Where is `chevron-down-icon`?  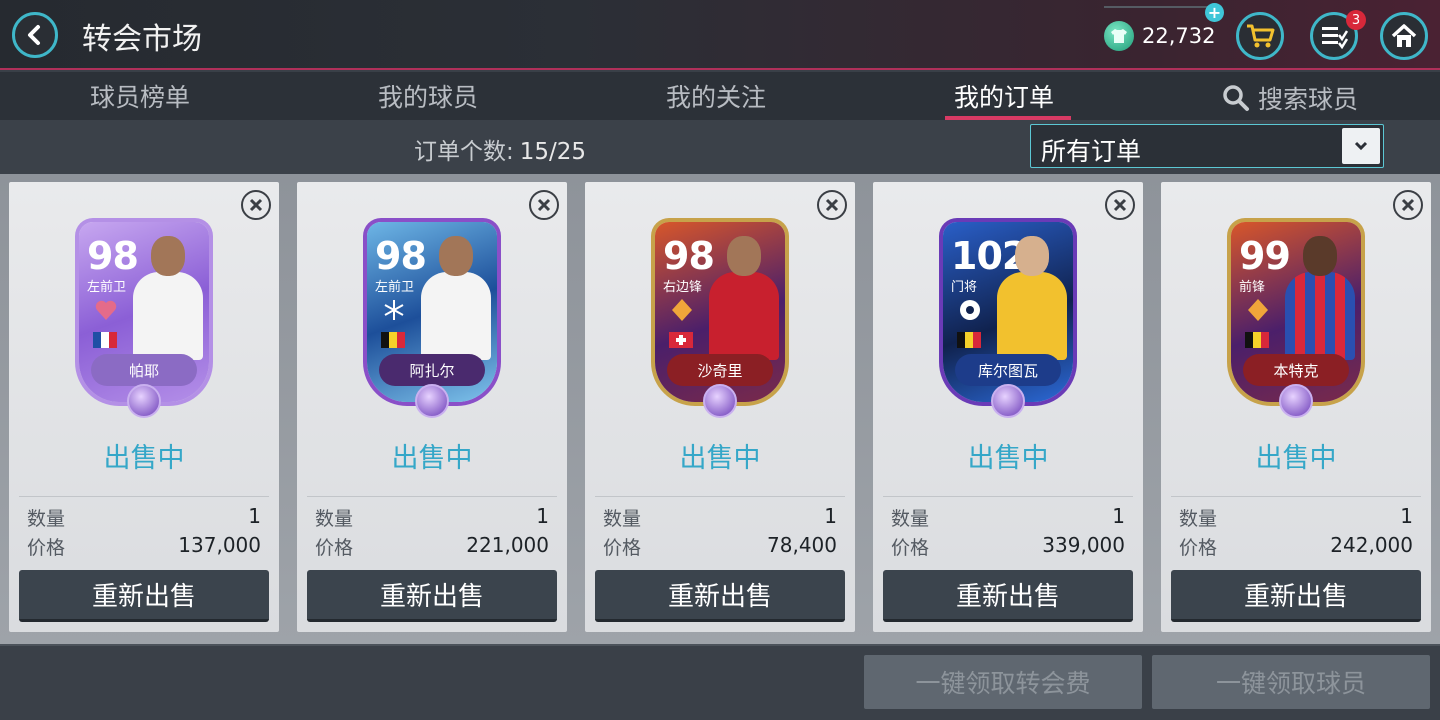
chevron-down-icon is located at coordinates (1361, 146).